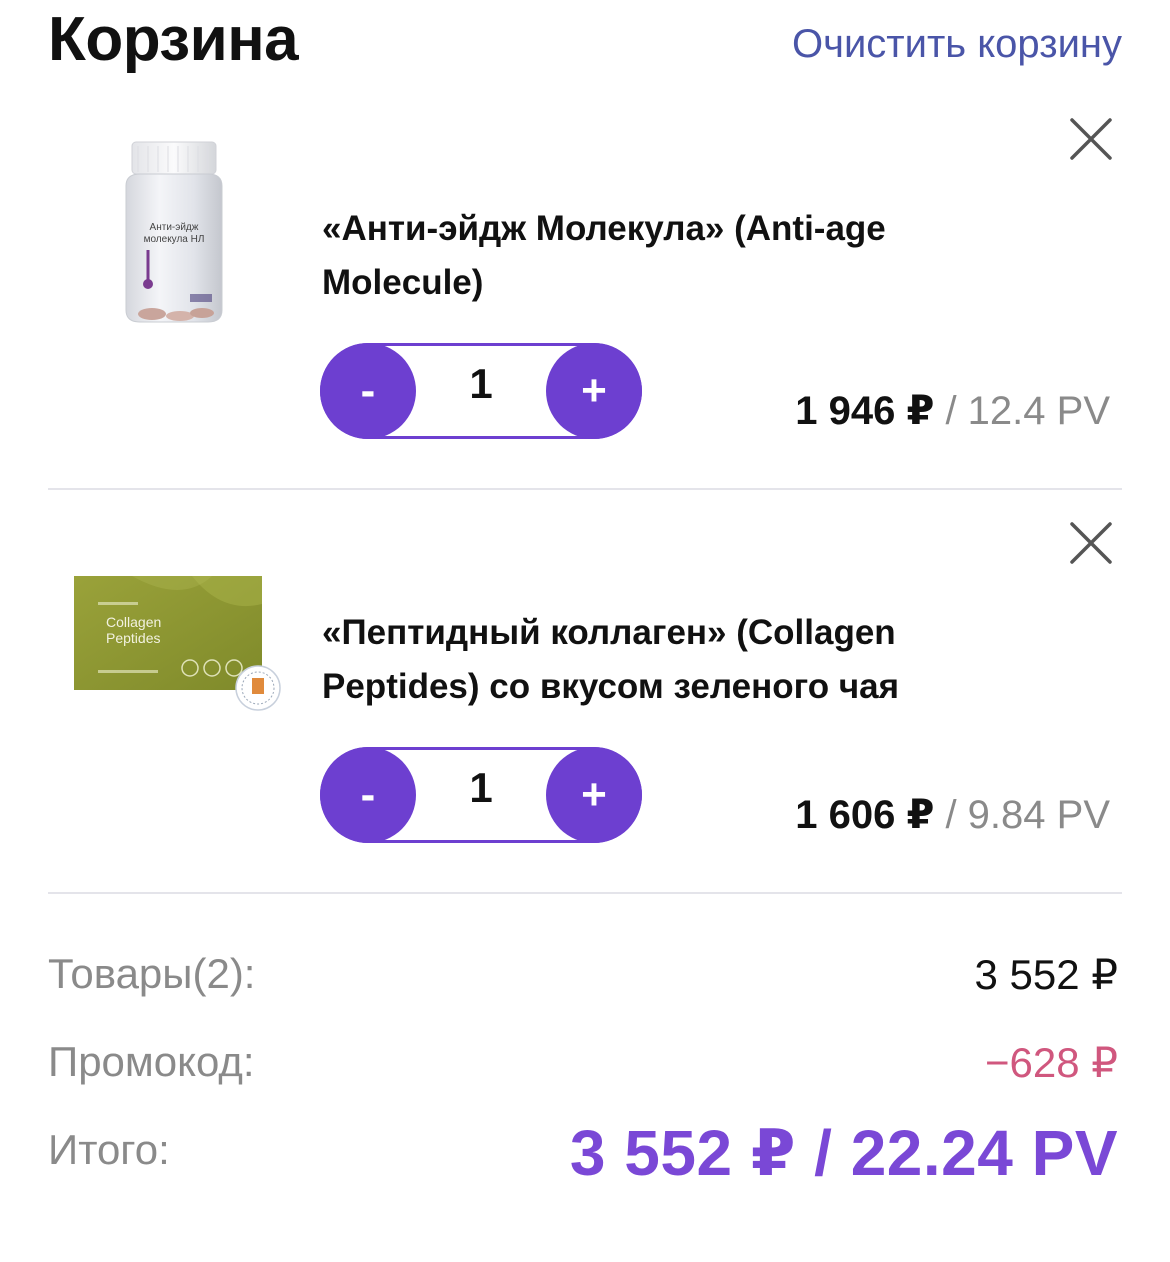 The width and height of the screenshot is (1170, 1262). What do you see at coordinates (585, 980) in the screenshot?
I see `summary-goods-row: Товары(2): 3 552 ₽` at bounding box center [585, 980].